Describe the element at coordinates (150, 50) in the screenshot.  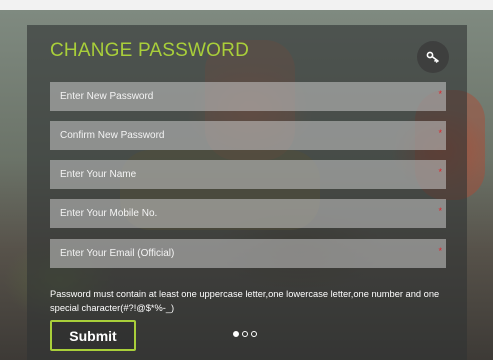
I see `form-title: CHANGE PASSWORD` at that location.